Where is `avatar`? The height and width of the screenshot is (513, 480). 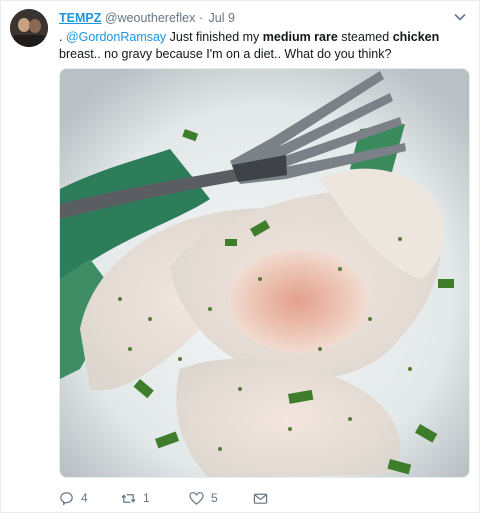
avatar is located at coordinates (29, 28).